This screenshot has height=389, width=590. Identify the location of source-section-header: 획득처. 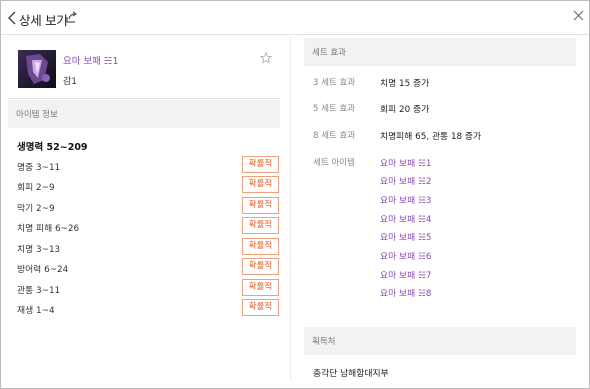
(440, 341).